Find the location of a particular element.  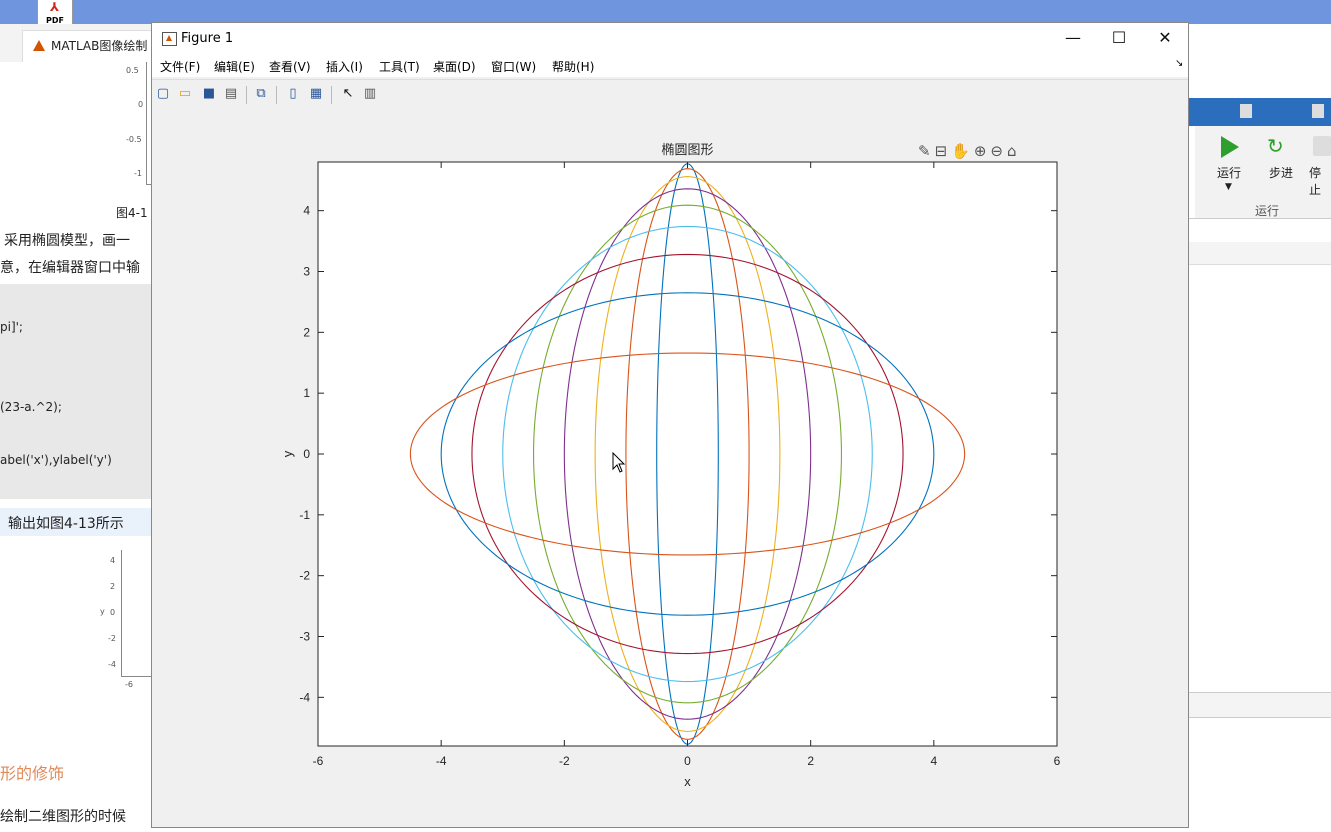

y-tick-label: -1 is located at coordinates (304, 515).